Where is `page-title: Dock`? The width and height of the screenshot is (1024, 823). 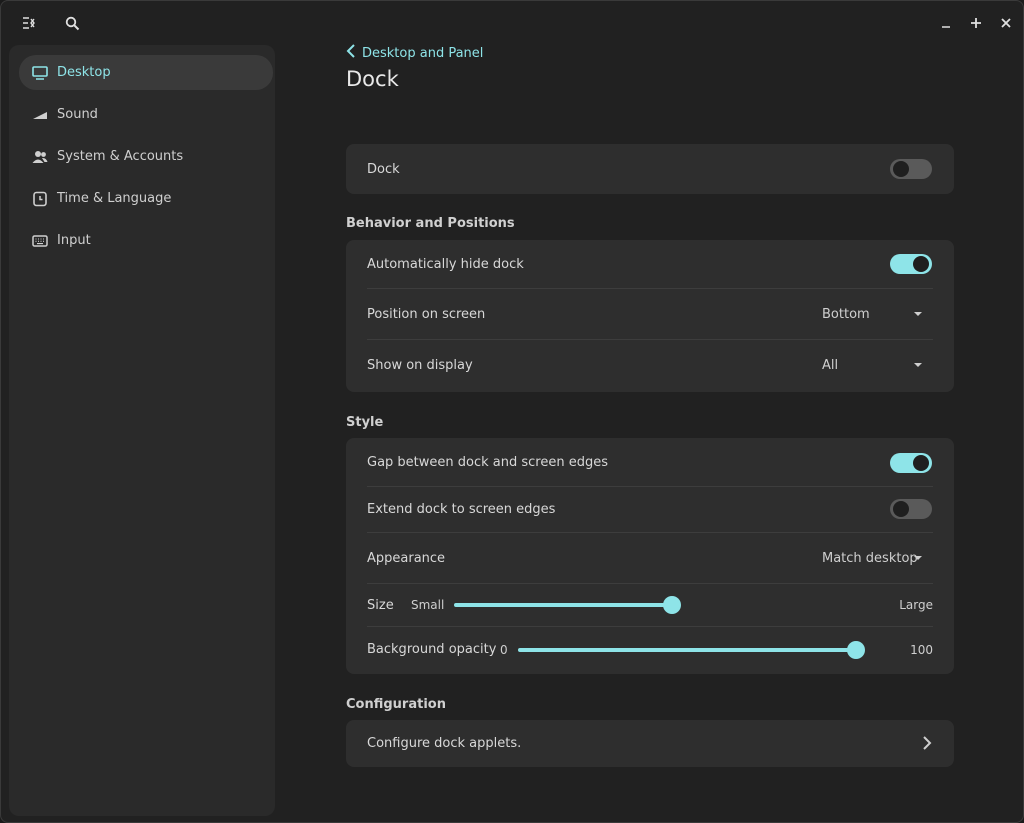 page-title: Dock is located at coordinates (372, 79).